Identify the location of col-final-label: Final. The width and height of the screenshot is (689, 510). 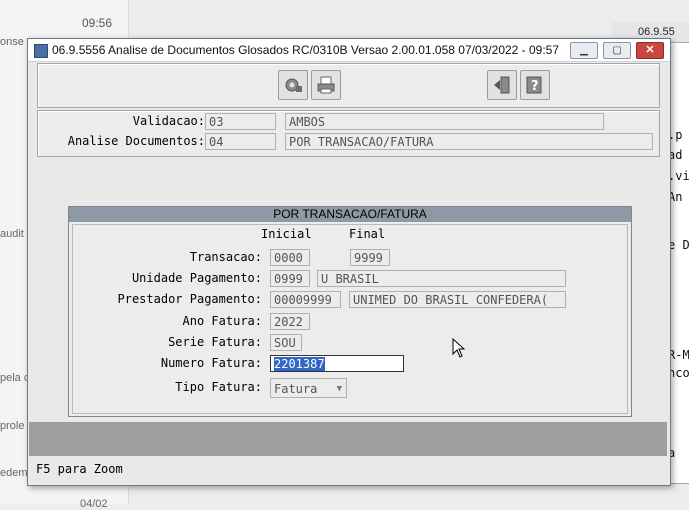
(367, 234).